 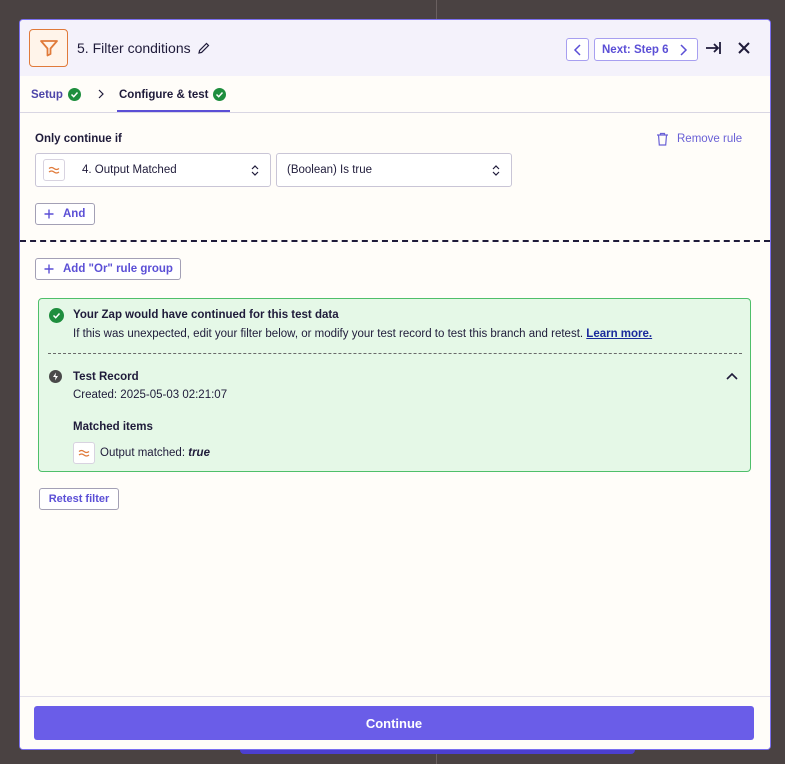 I want to click on collapse-panel-icon, so click(x=713, y=48).